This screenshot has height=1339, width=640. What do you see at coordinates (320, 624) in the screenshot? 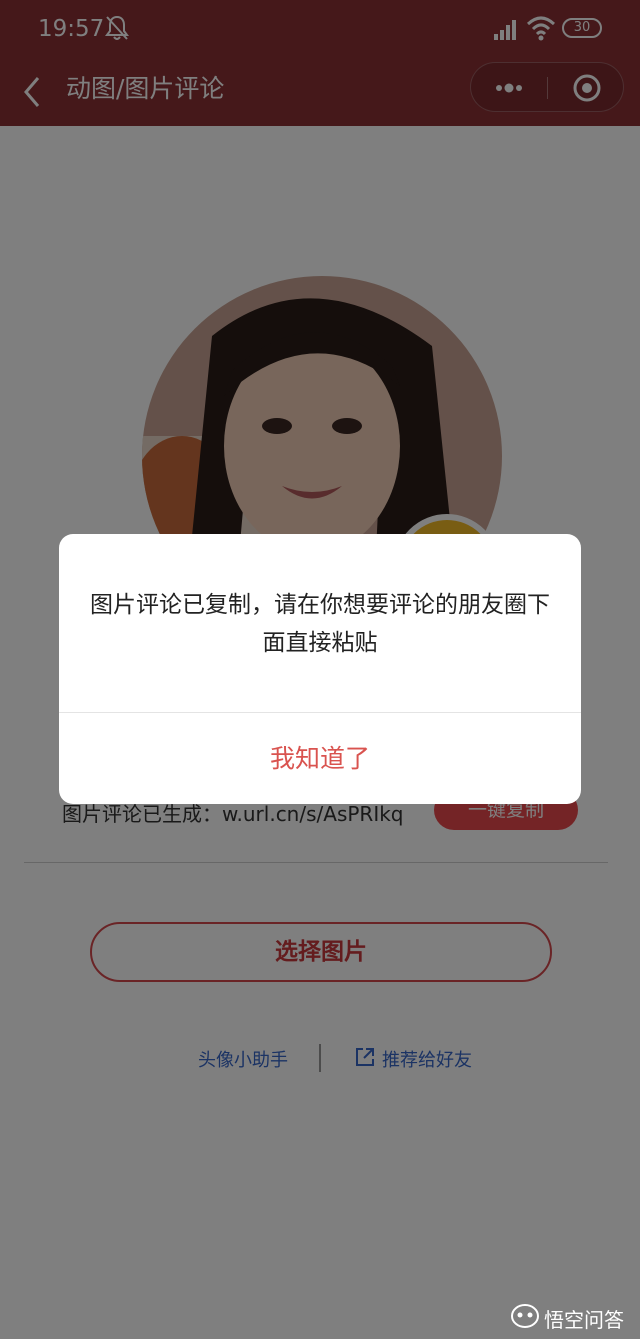
I see `dialog-message: 图片评论已复制，请在你想要评论的朋友圈下面直接粘贴` at bounding box center [320, 624].